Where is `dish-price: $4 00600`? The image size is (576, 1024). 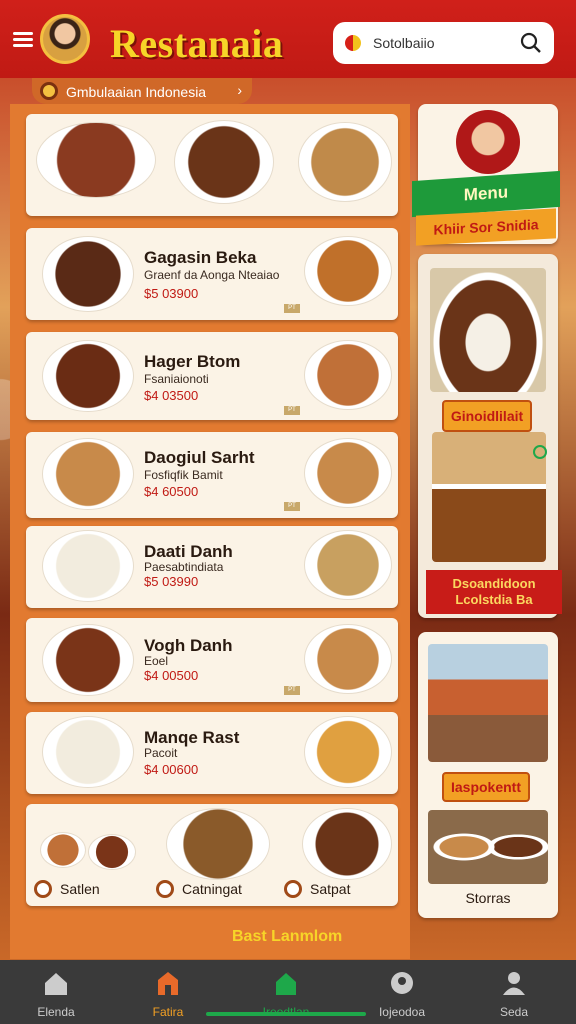
dish-price: $4 00600 is located at coordinates (171, 769).